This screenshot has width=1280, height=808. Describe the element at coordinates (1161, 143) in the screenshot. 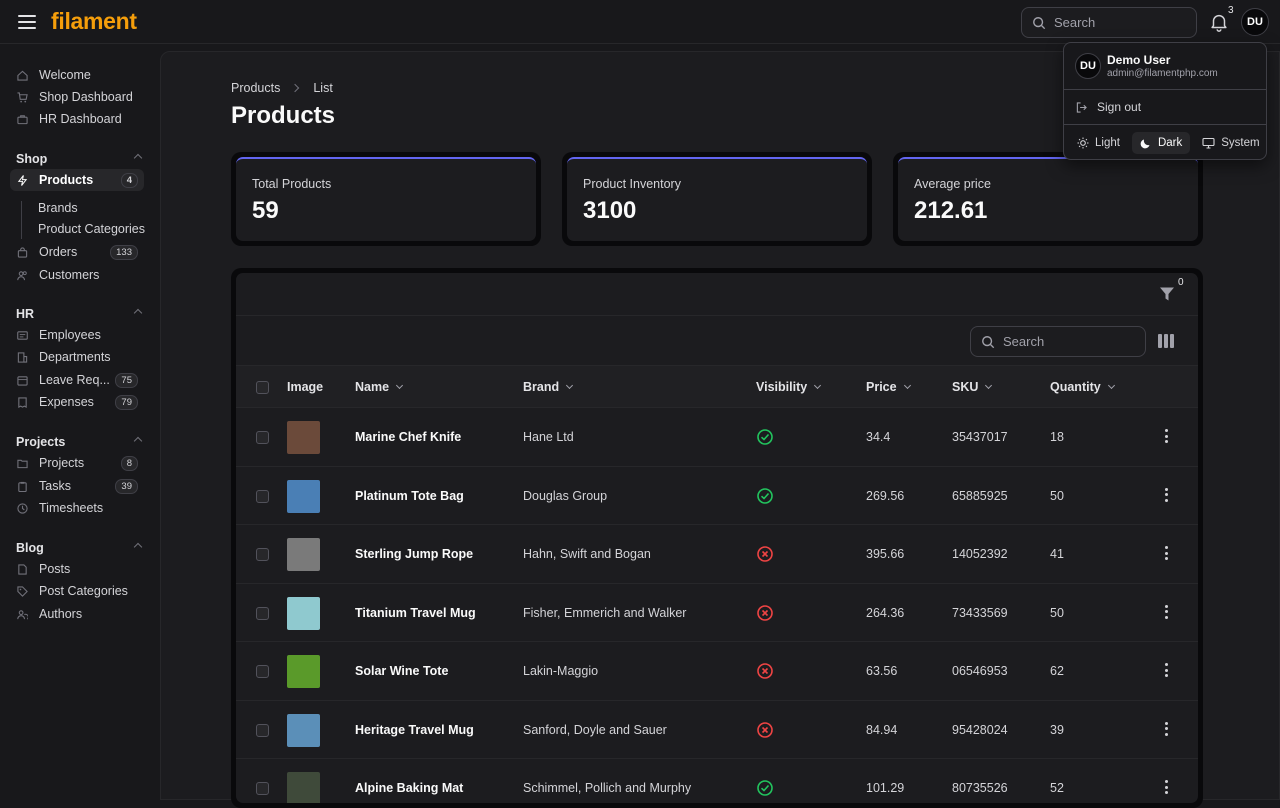

I see `theme-dark-button: Dark` at that location.